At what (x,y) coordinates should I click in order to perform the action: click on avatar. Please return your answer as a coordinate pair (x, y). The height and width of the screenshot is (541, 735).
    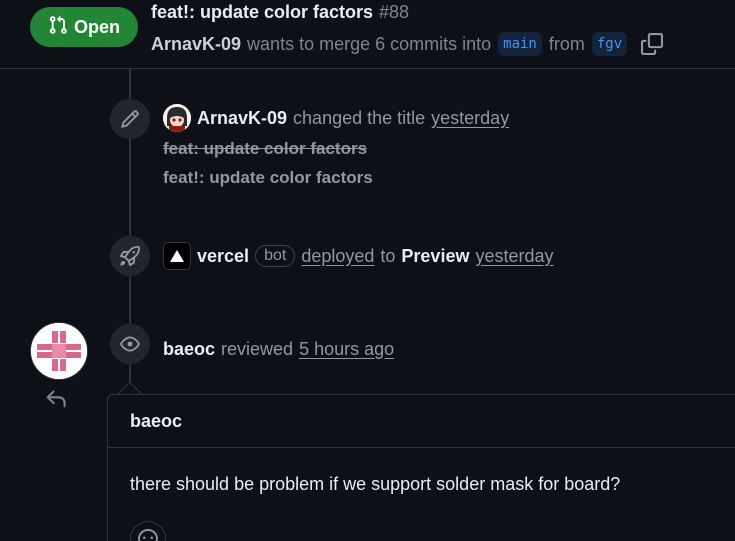
    Looking at the image, I should click on (177, 118).